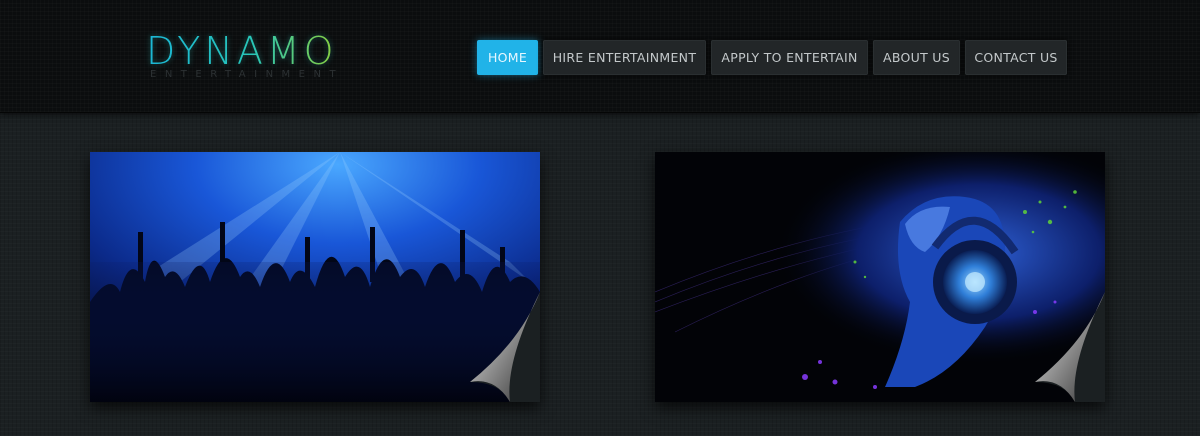  I want to click on nav-item-home: HOME, so click(507, 57).